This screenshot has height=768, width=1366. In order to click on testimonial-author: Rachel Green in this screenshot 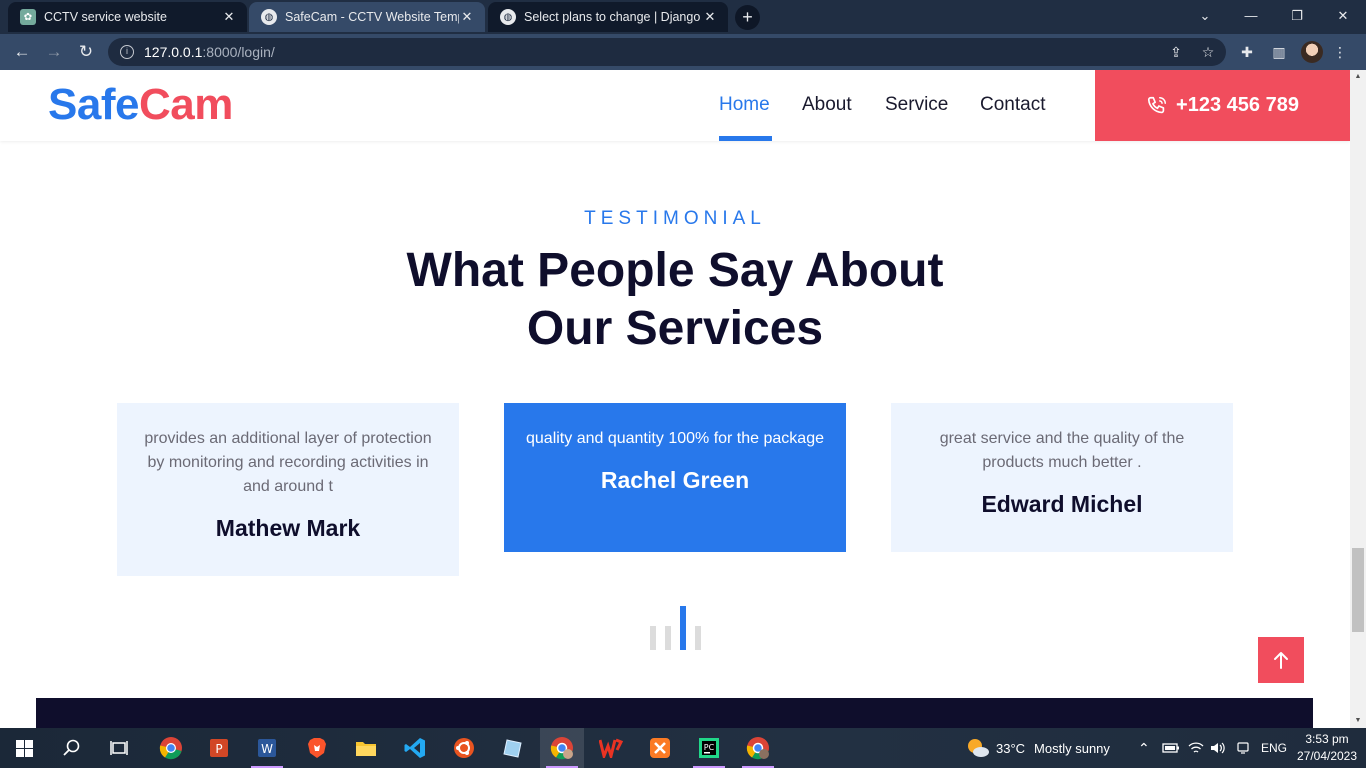, I will do `click(675, 480)`.